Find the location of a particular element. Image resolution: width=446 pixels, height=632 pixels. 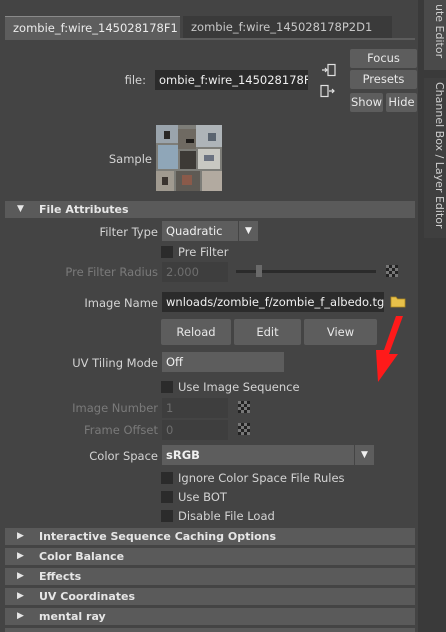

image-name-label: Image Name is located at coordinates (121, 303).